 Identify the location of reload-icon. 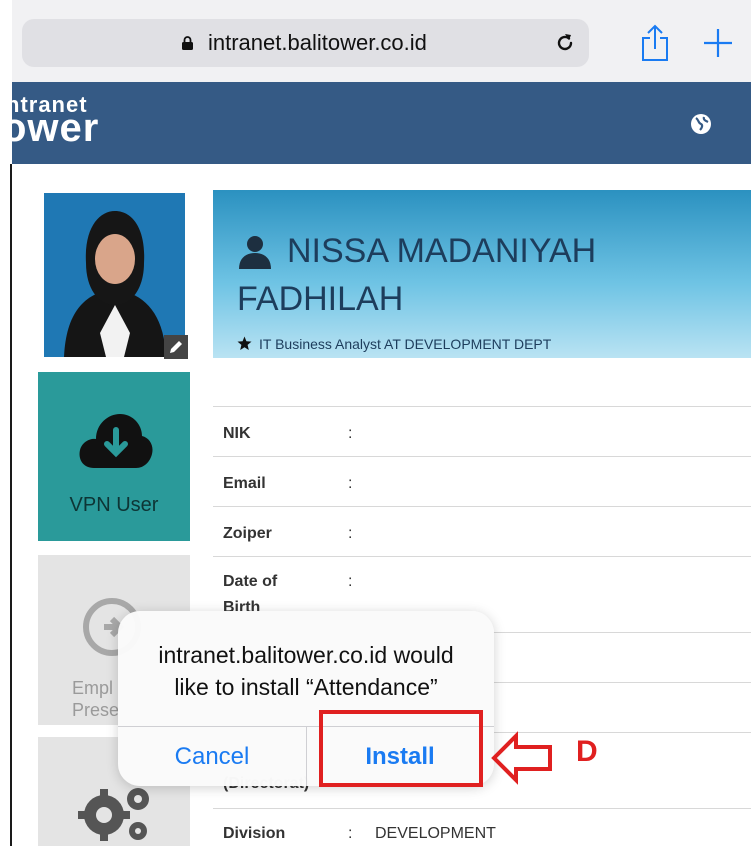
(565, 43).